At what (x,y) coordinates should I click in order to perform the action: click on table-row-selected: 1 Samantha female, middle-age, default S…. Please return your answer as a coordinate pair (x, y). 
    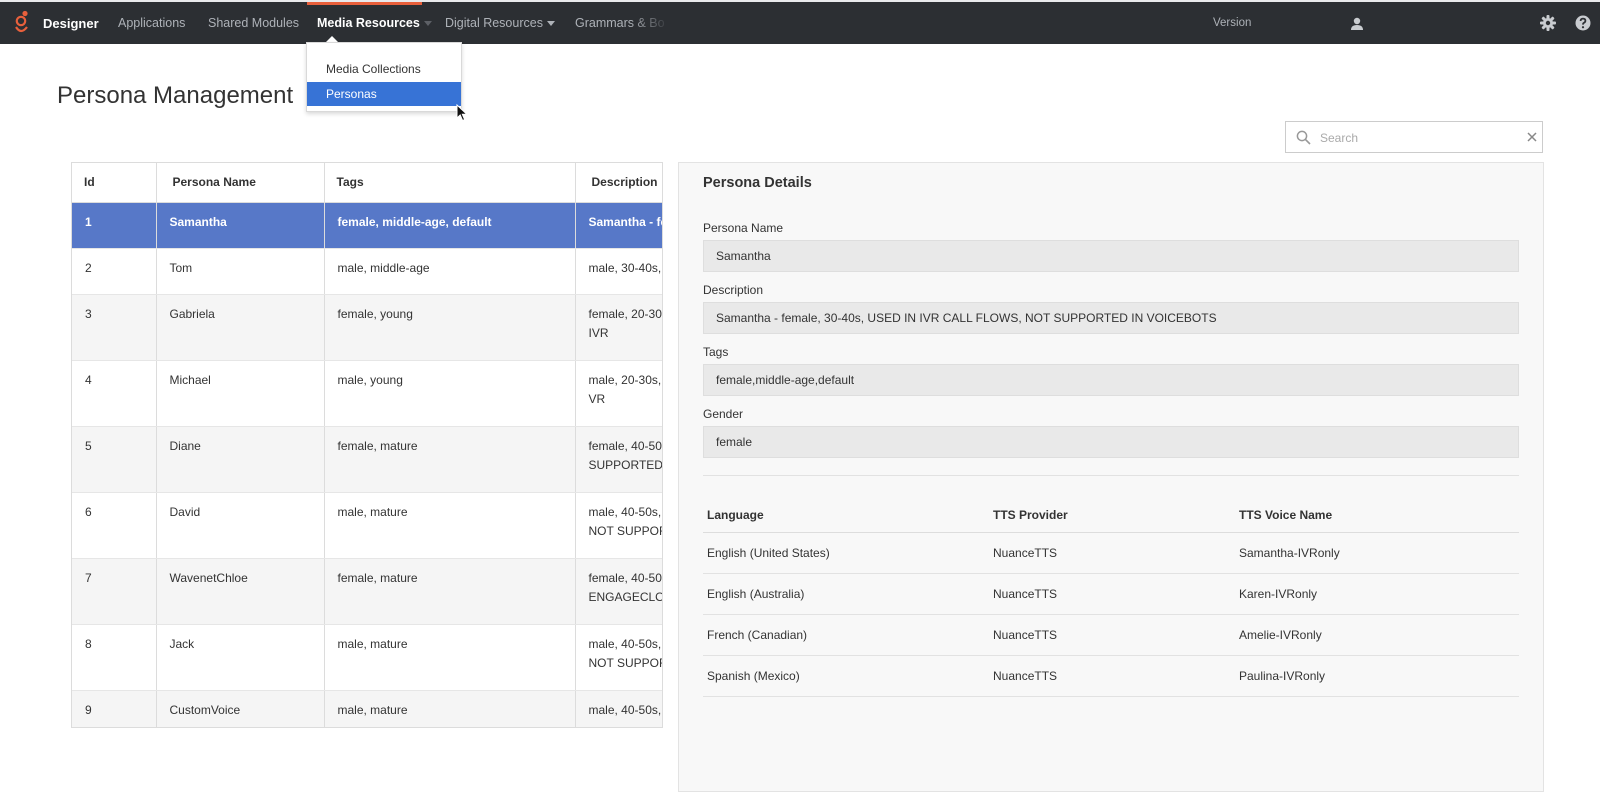
    Looking at the image, I should click on (367, 225).